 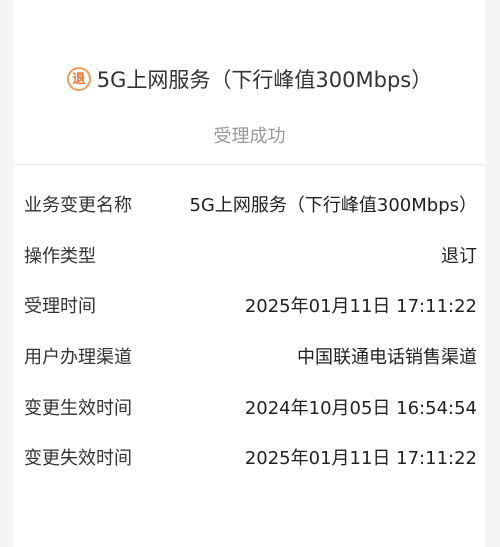 I want to click on detail-row-expiry-time: 变更失效时间 2025年01月11日 17:11:22, so click(x=249, y=457).